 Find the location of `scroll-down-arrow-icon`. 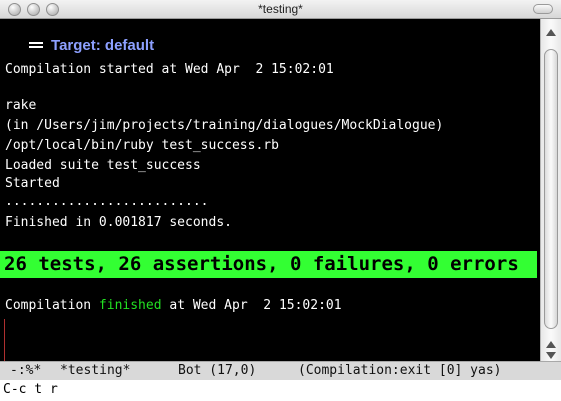

scroll-down-arrow-icon is located at coordinates (551, 355).